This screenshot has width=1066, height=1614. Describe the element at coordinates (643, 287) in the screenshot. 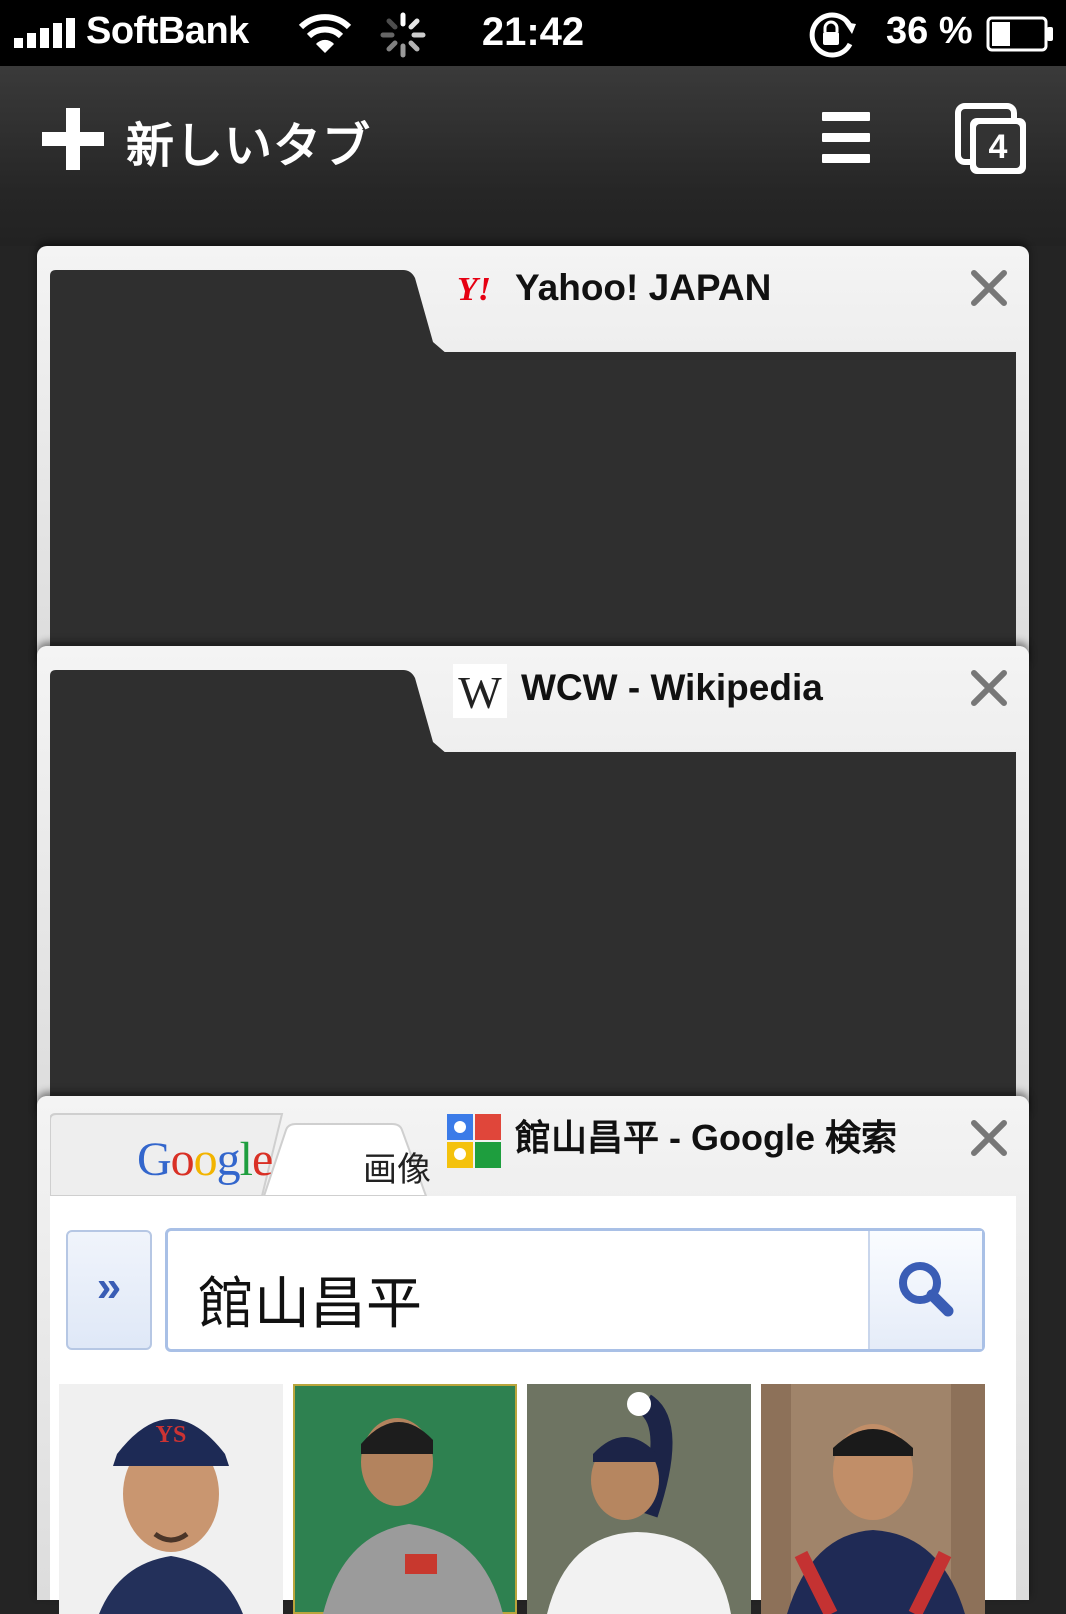

I see `tab-title: Yahoo! JAPAN` at that location.